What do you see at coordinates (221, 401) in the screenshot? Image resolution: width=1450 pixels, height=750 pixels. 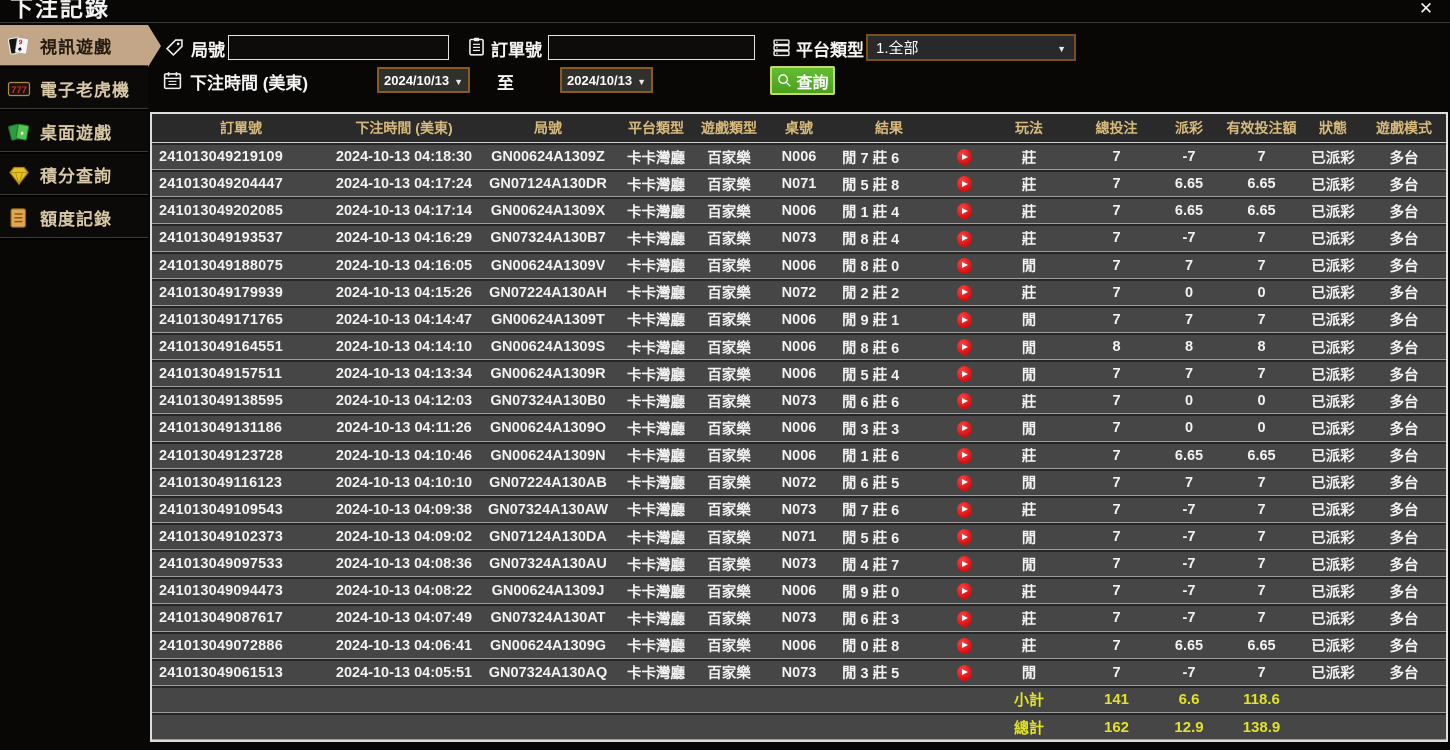 I see `order-number-cell: 241013049138595` at bounding box center [221, 401].